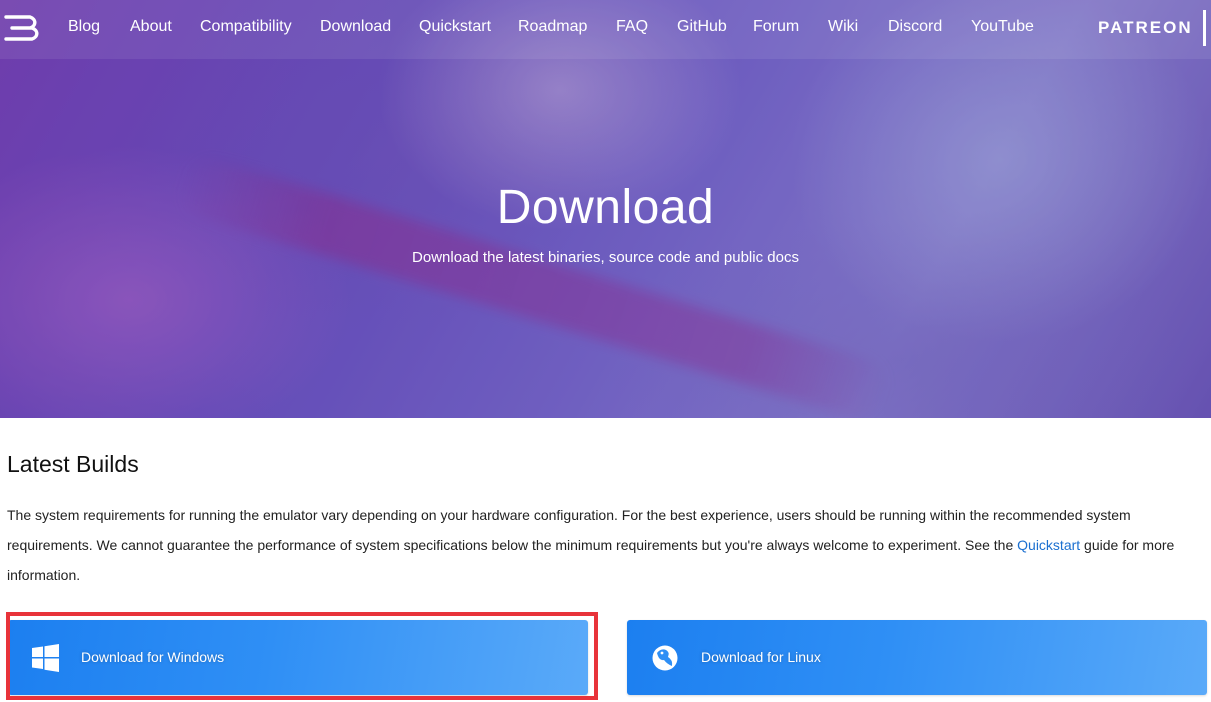 This screenshot has width=1211, height=702. What do you see at coordinates (22, 28) in the screenshot?
I see `yuzu-logo-icon` at bounding box center [22, 28].